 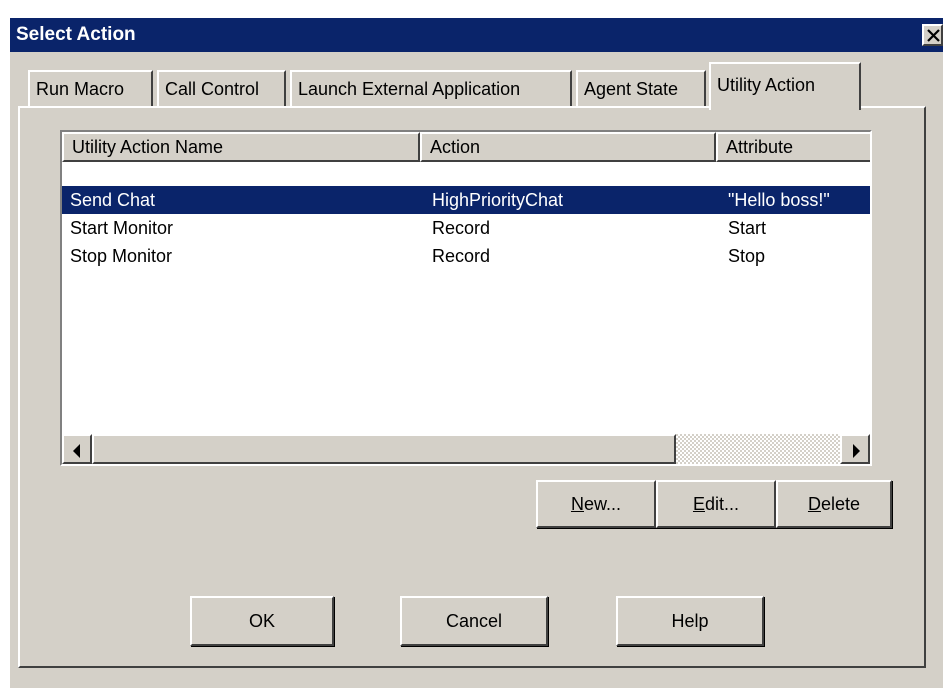 I want to click on list-item: Start Monitor Record Start, so click(x=466, y=228).